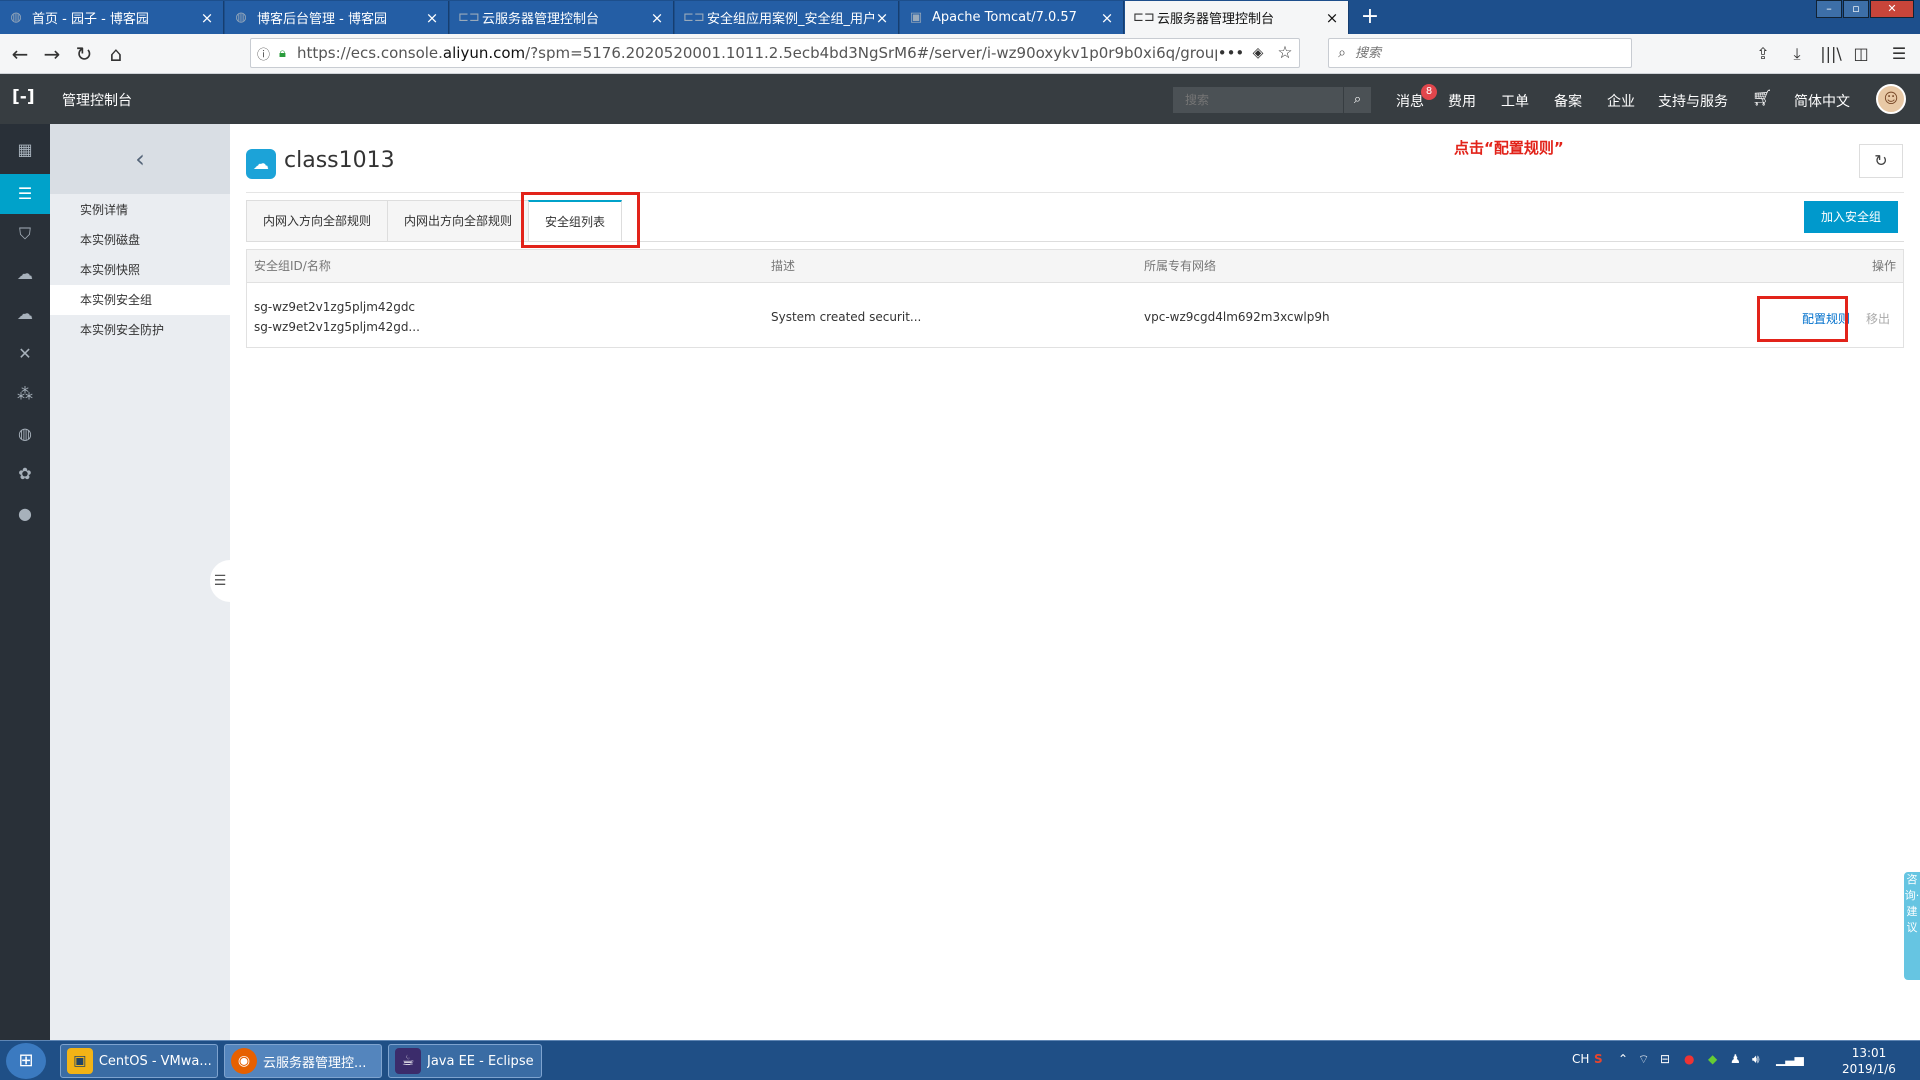 The height and width of the screenshot is (1080, 1920). Describe the element at coordinates (288, 53) in the screenshot. I see `lock-icon: 🔒︎` at that location.